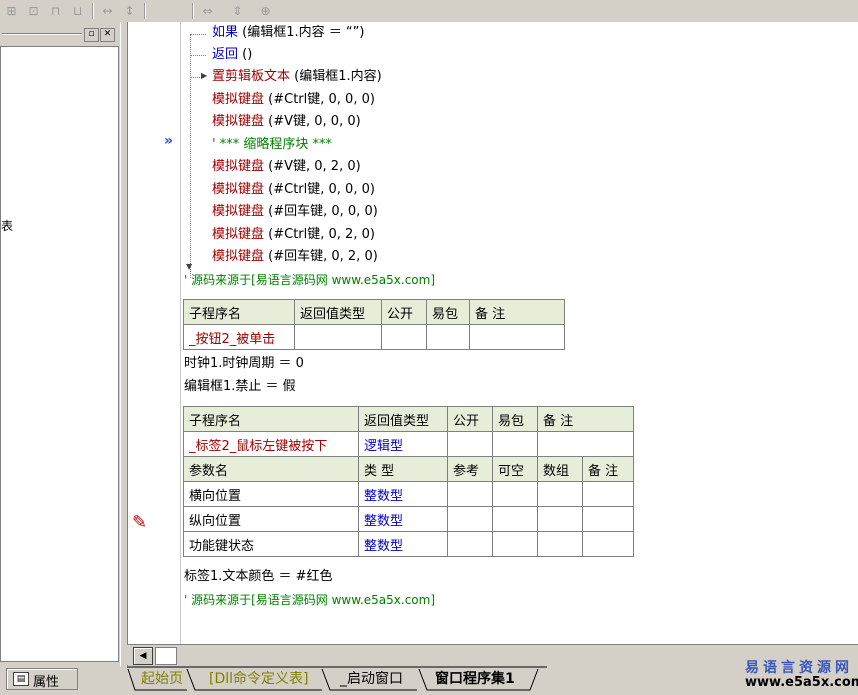  I want to click on toolbar: ⊞ ⊡ ⊓ ⊔ ↔ ↕ ⇔ ⇕ ⊕, so click(429, 11).